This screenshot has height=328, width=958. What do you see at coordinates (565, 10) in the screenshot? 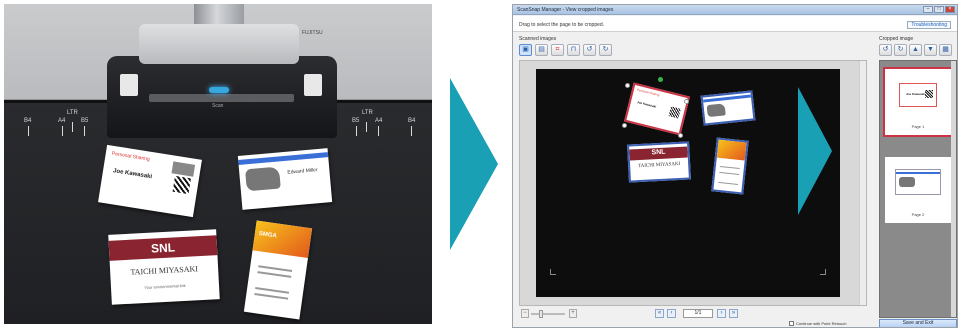
I see `window-title: ScanSnap Manager - View cropped images` at bounding box center [565, 10].